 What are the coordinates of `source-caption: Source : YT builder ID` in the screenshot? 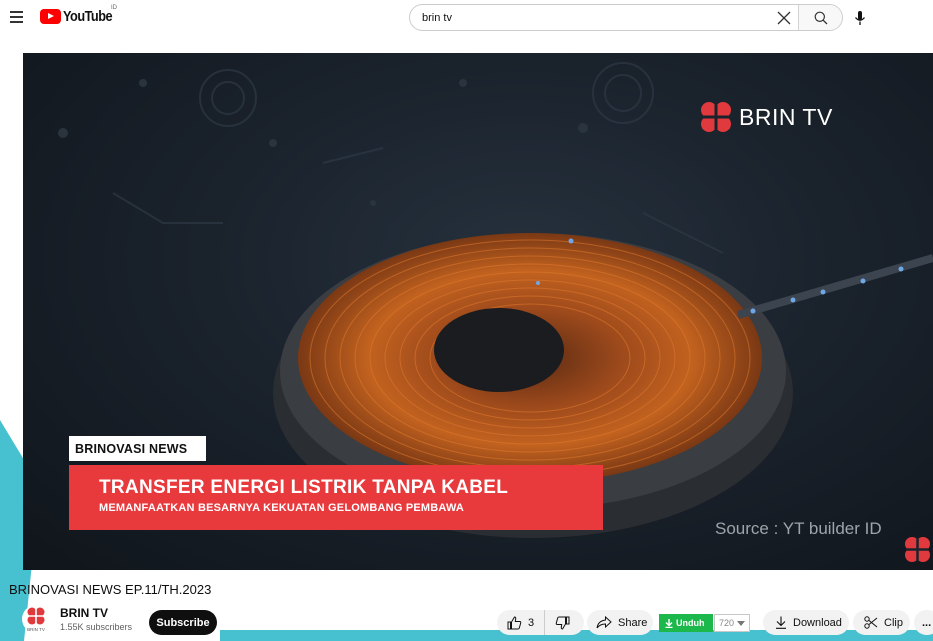 It's located at (798, 528).